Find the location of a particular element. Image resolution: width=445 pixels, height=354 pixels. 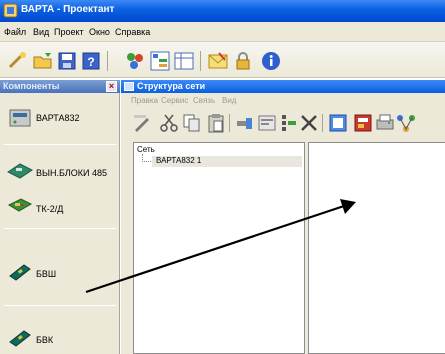

insert-icon is located at coordinates (245, 123).